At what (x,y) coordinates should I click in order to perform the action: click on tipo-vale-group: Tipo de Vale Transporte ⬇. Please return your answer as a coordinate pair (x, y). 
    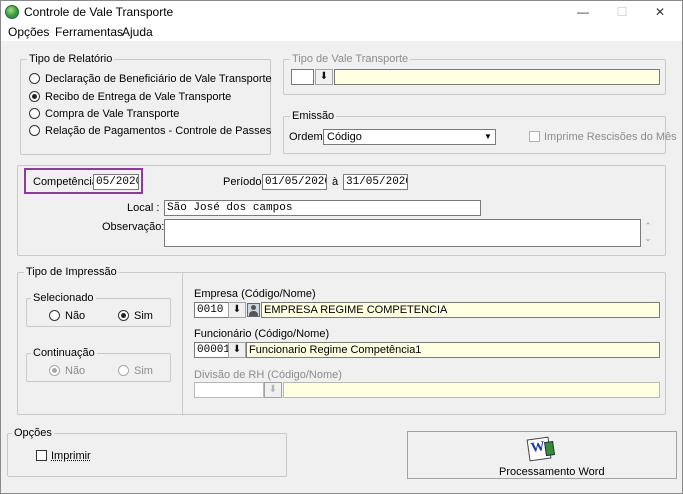
    Looking at the image, I should click on (474, 74).